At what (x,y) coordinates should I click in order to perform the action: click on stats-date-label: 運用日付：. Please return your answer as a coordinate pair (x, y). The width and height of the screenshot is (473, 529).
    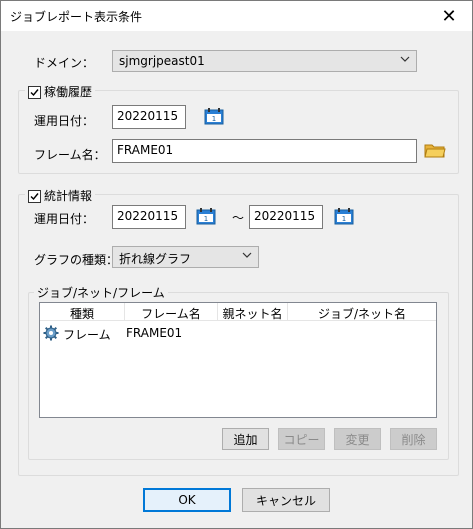
    Looking at the image, I should click on (64, 219).